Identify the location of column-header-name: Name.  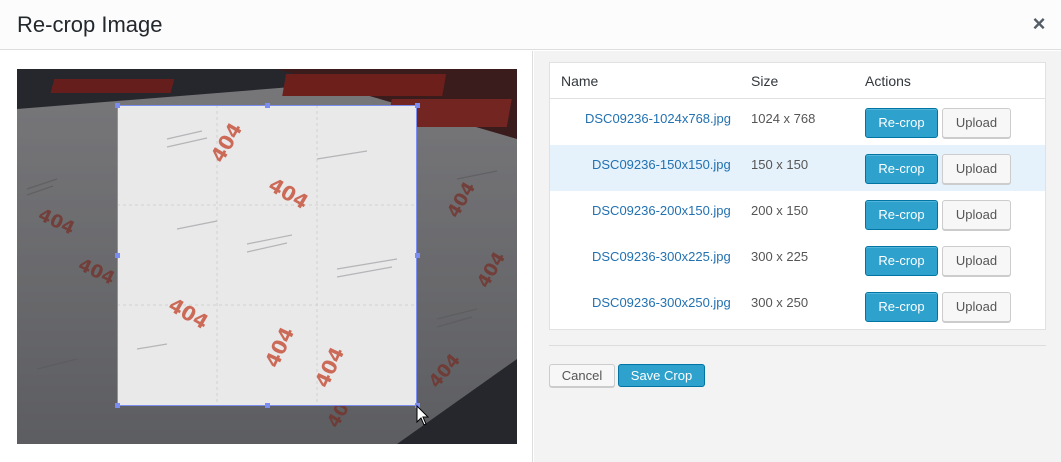
(580, 81).